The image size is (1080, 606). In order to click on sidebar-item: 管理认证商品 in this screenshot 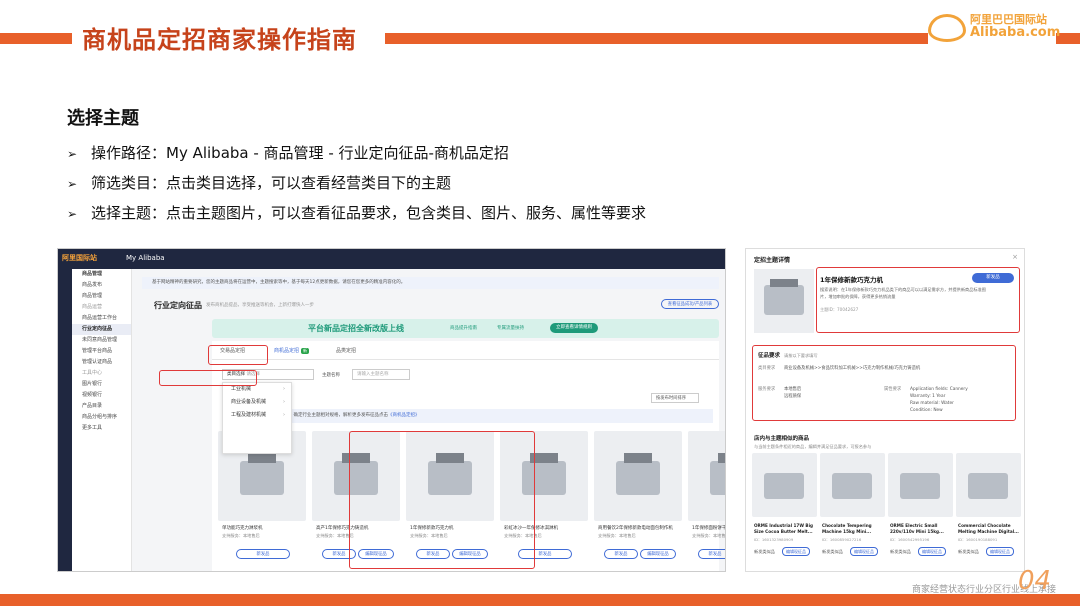, I will do `click(101, 362)`.